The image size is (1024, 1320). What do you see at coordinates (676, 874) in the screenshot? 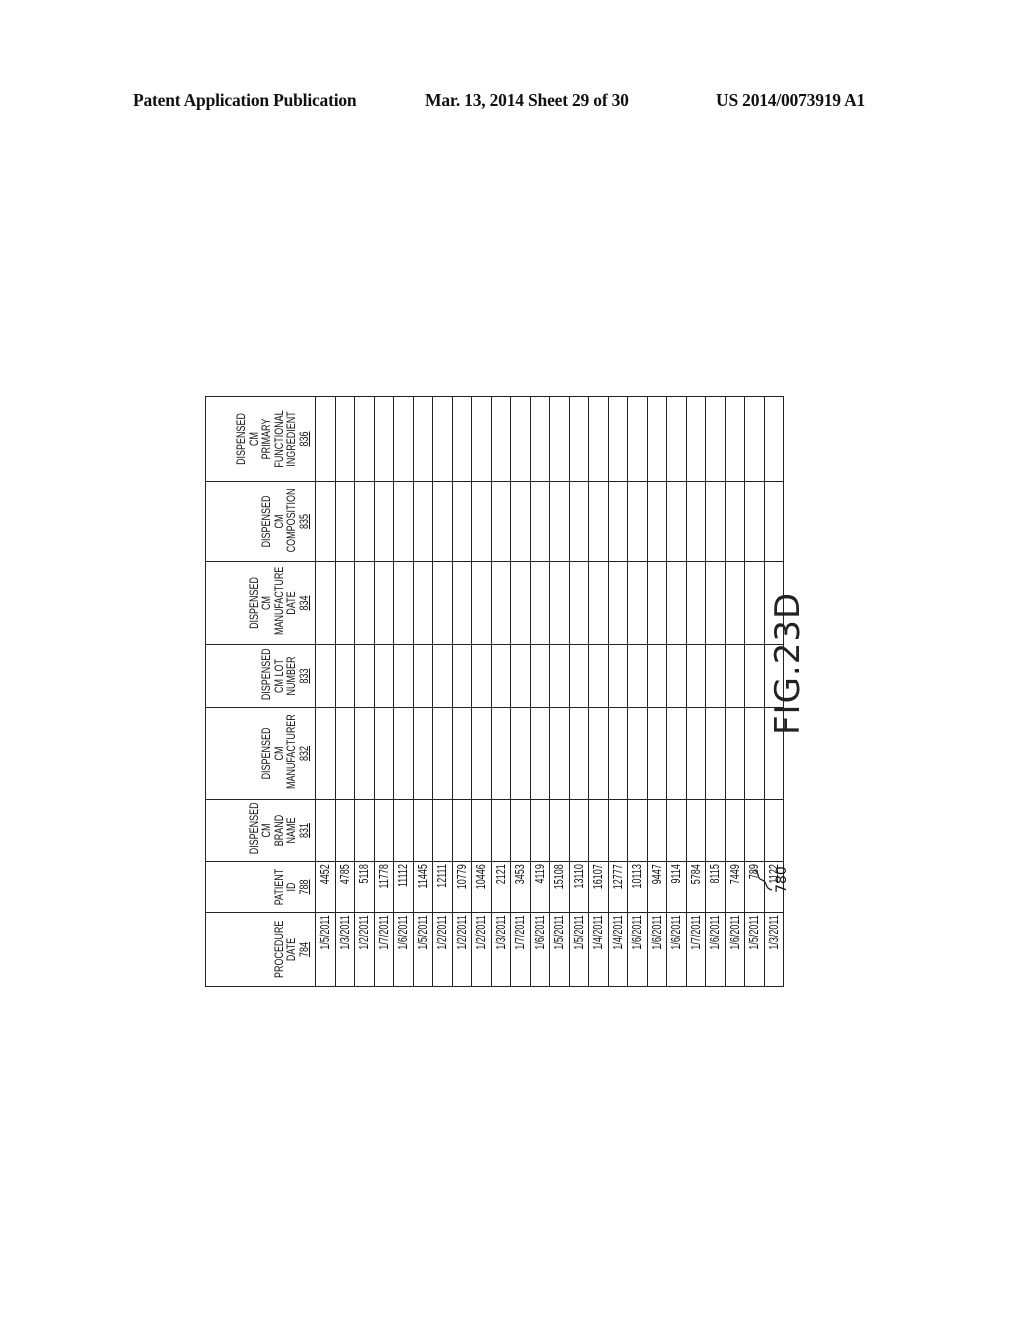
I see `cell-value: 9114` at bounding box center [676, 874].